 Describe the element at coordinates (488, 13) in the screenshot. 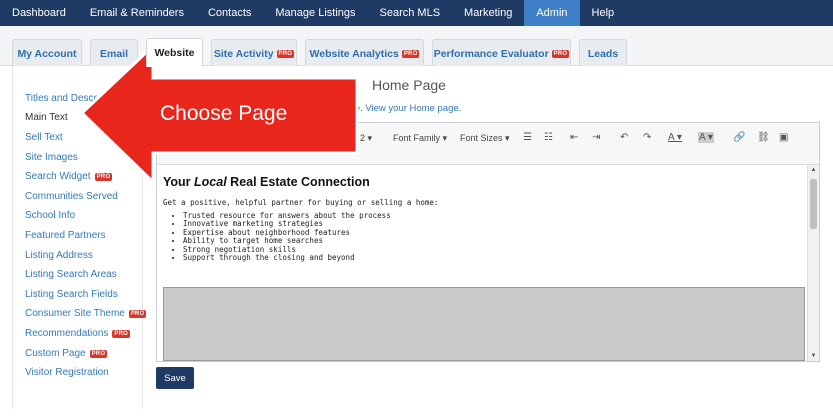

I see `nav-marketing: Marketing` at that location.